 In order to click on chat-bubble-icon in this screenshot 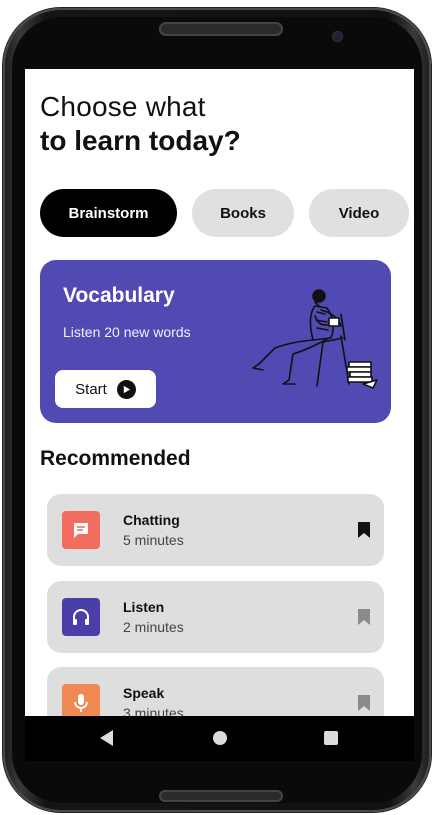, I will do `click(81, 530)`.